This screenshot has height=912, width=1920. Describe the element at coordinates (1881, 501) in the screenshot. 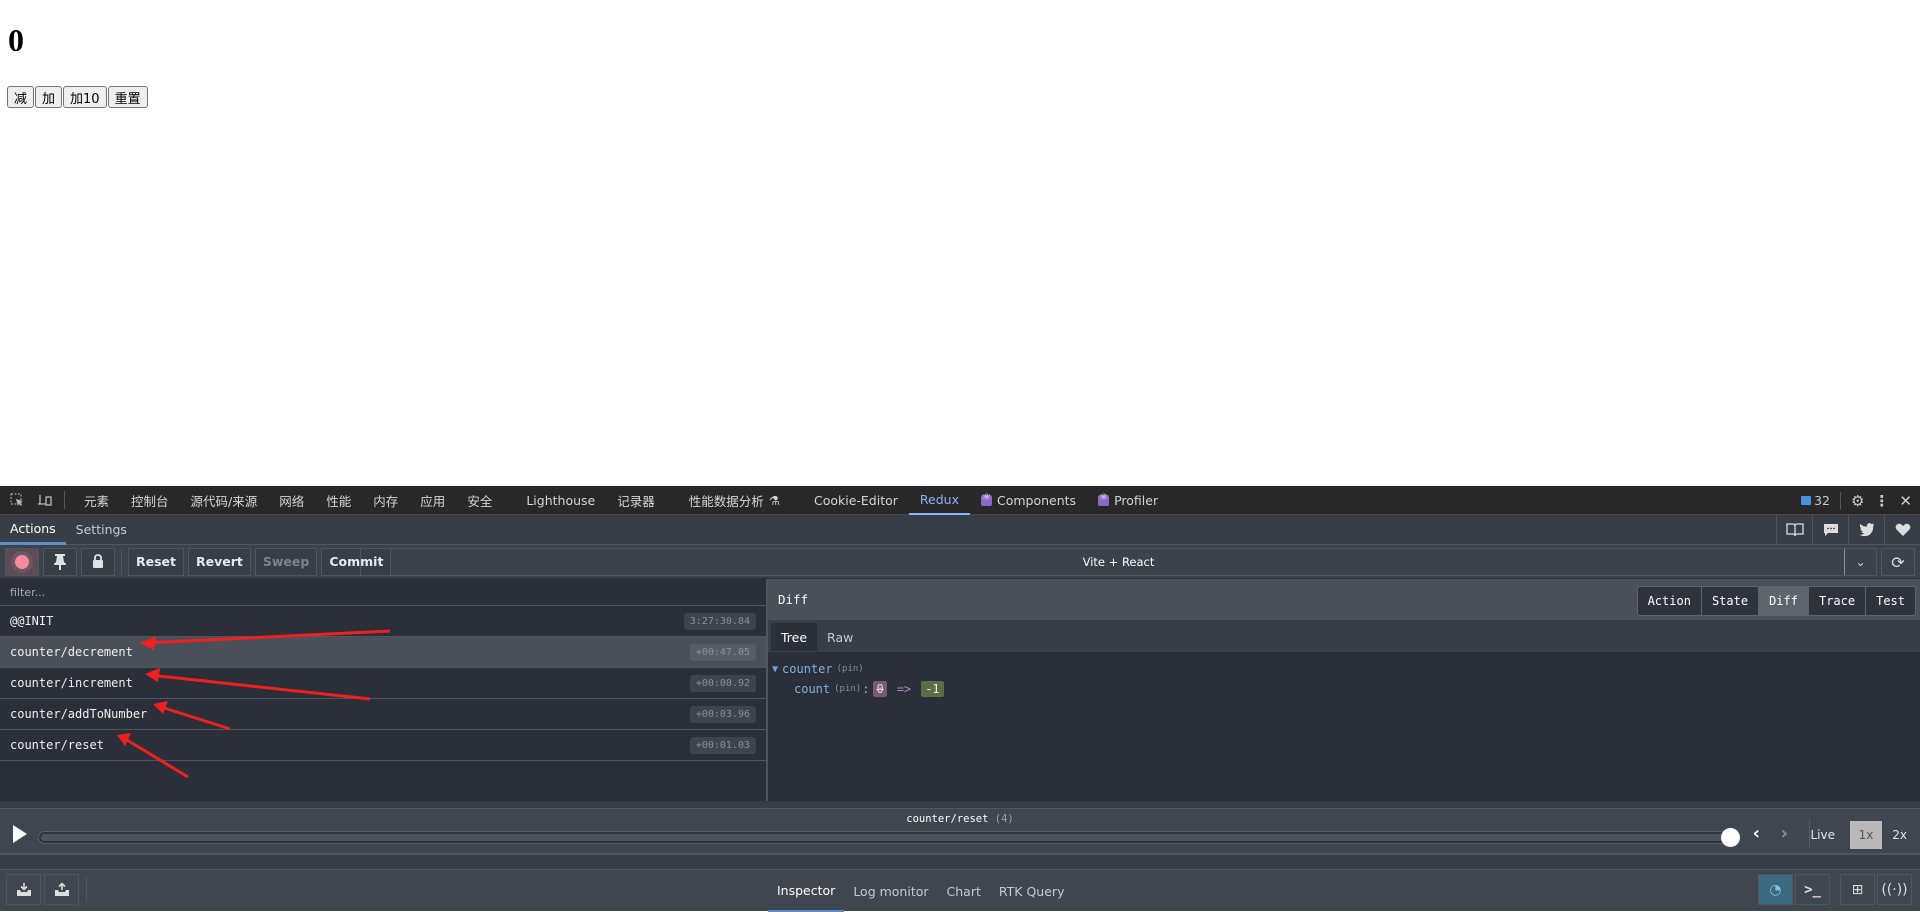

I see `more-vertical-icon: ⋮` at that location.